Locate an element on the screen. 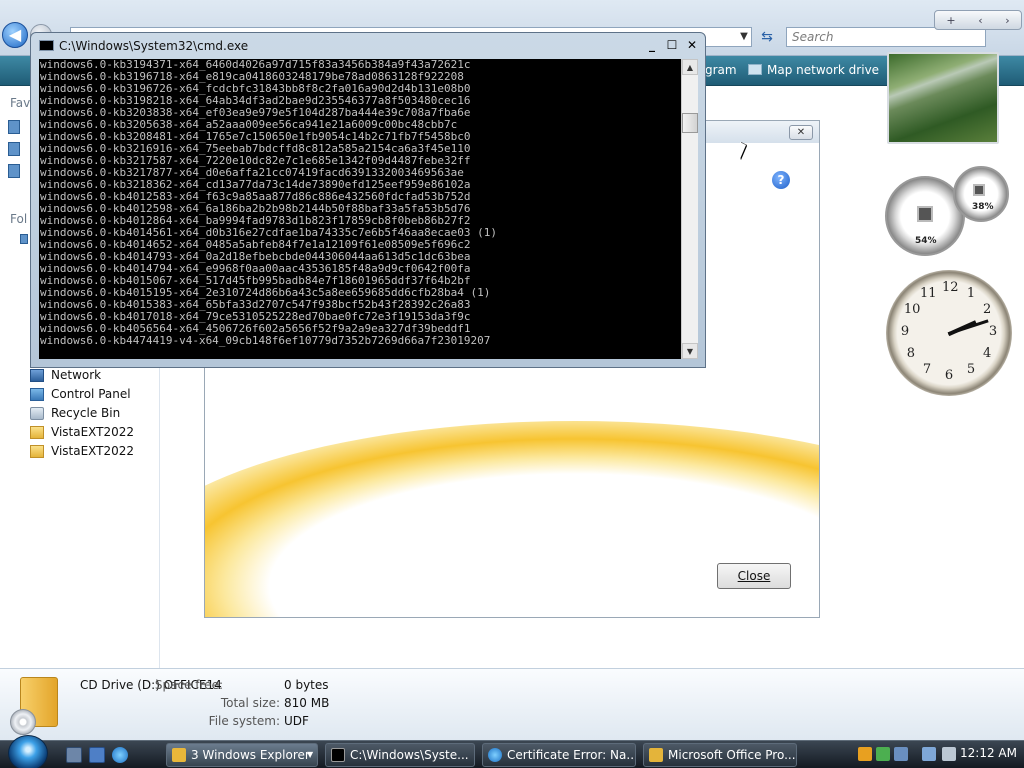 The image size is (1024, 768). slideshow-gadget is located at coordinates (943, 98).